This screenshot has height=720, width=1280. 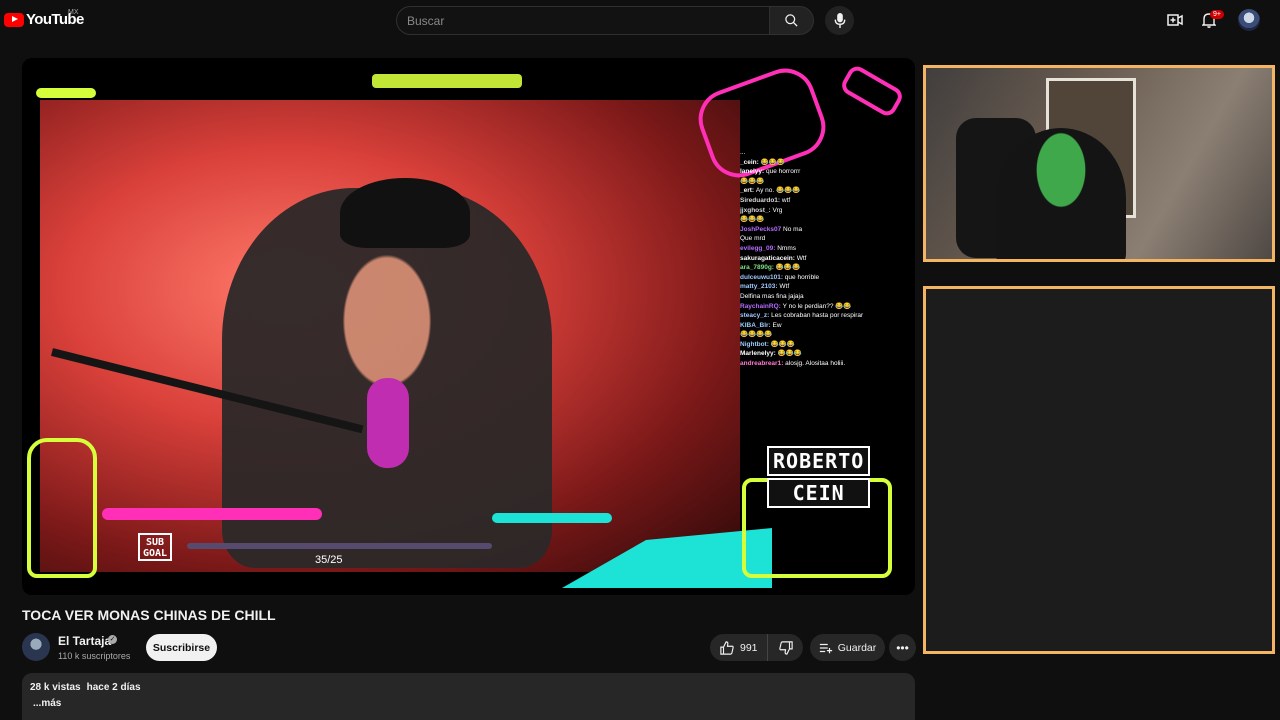 I want to click on channel-avatar, so click(x=36, y=647).